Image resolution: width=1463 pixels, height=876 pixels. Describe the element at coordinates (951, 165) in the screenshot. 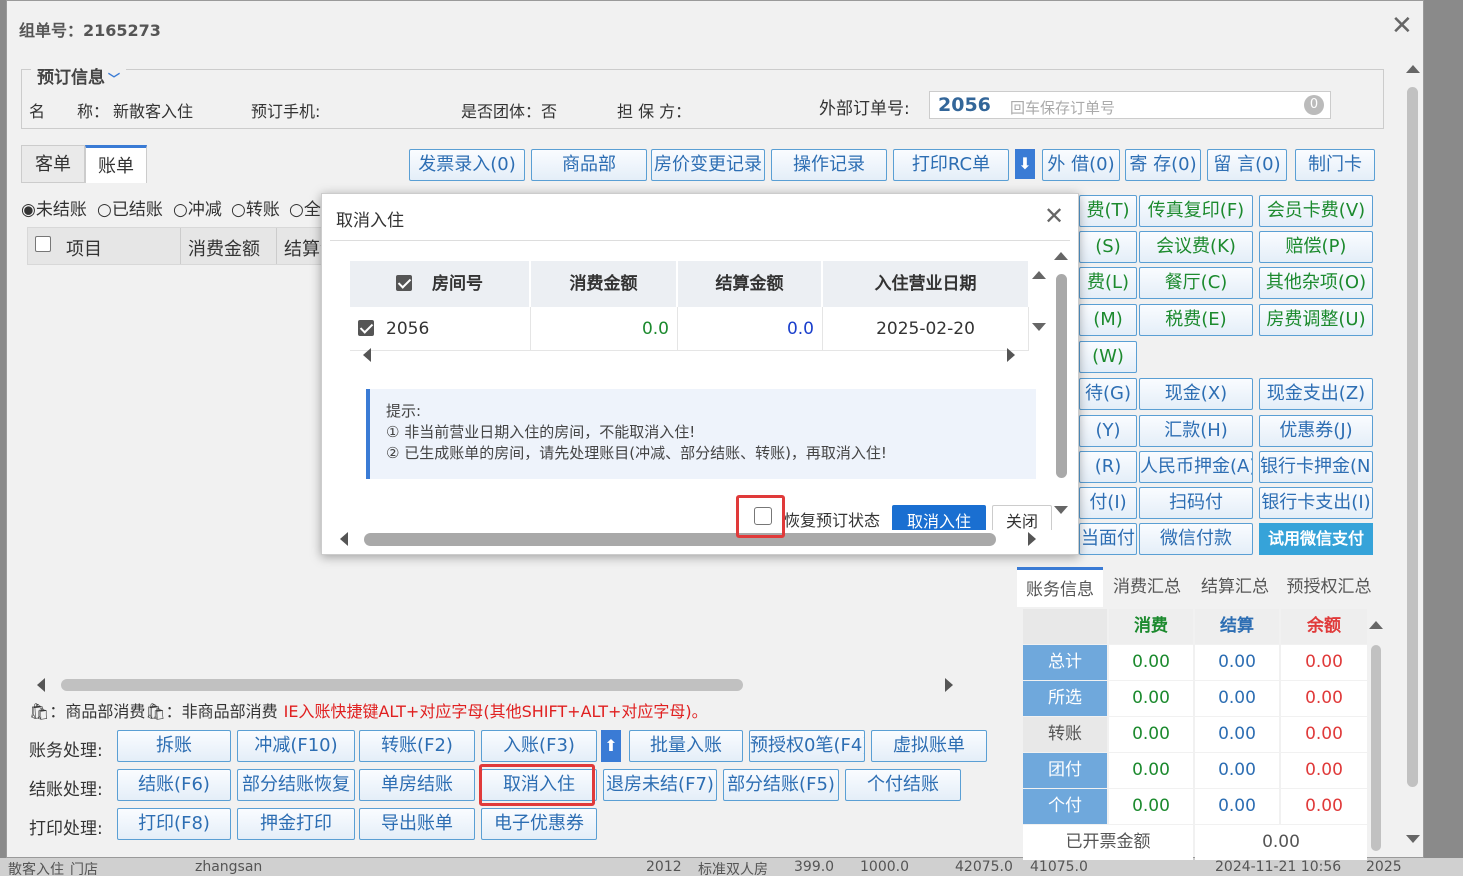

I see `print-rc-button: 打印RC单` at that location.